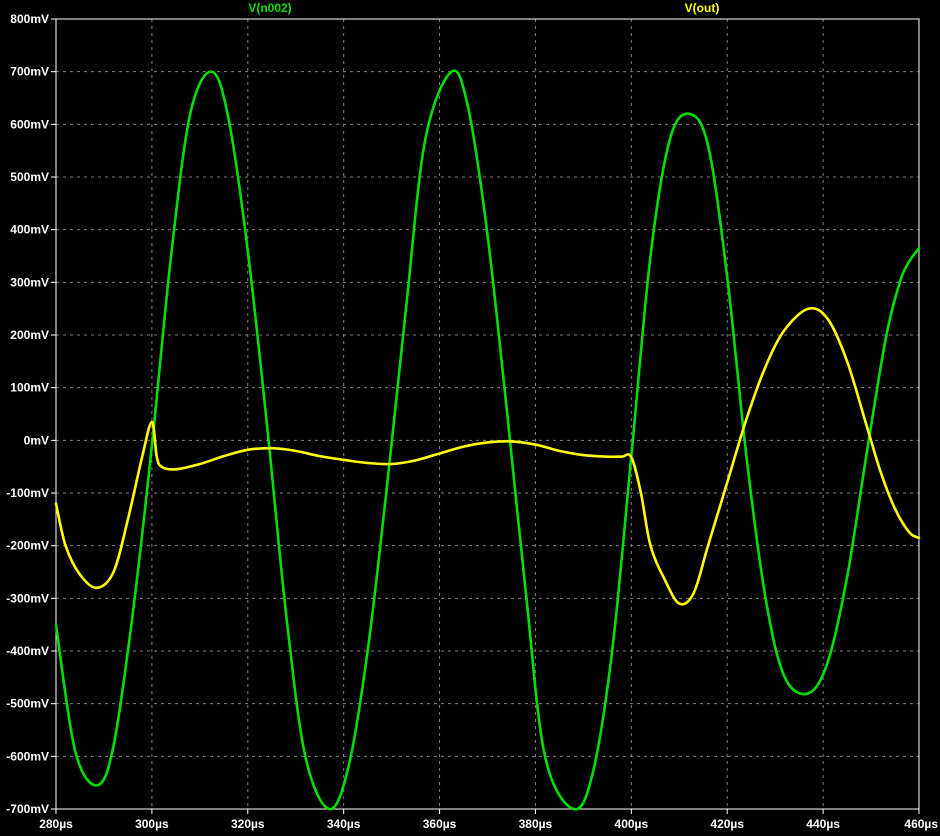  I want to click on y-tick-label: 200mV, so click(29, 335).